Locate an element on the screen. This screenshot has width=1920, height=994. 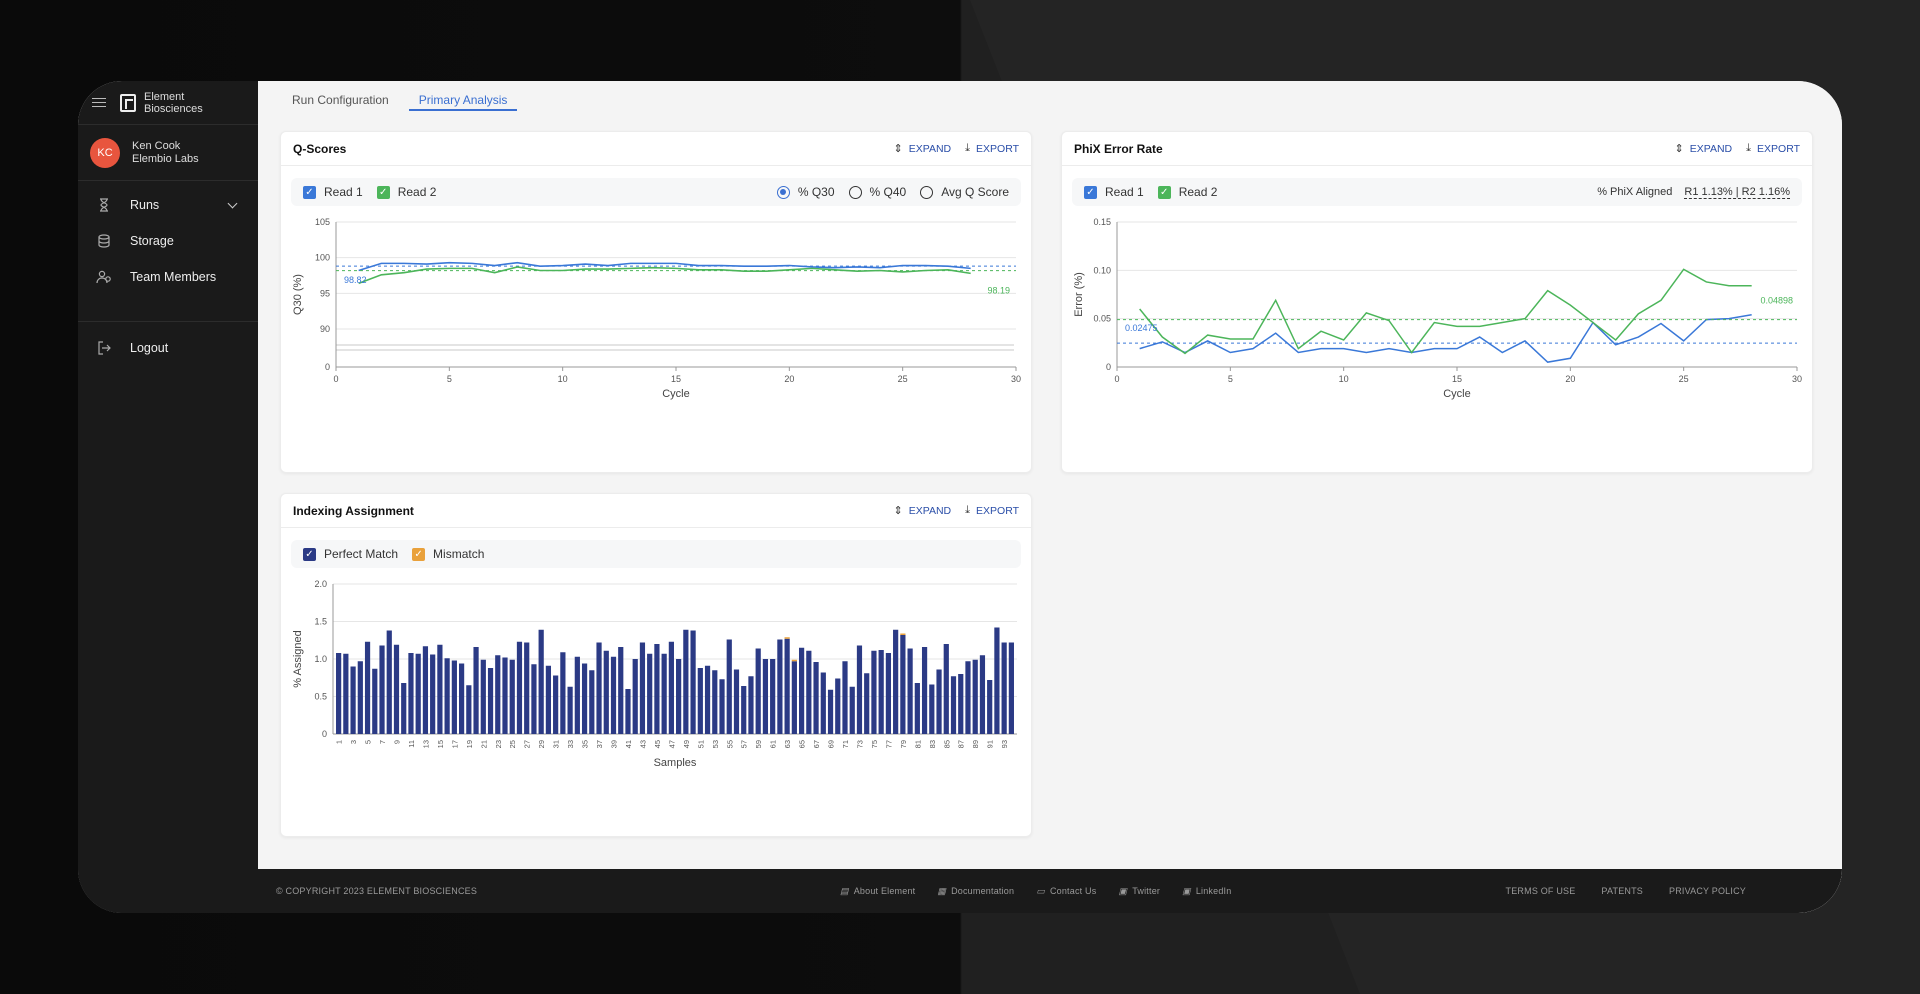
x-tick-label: 47 is located at coordinates (671, 744).